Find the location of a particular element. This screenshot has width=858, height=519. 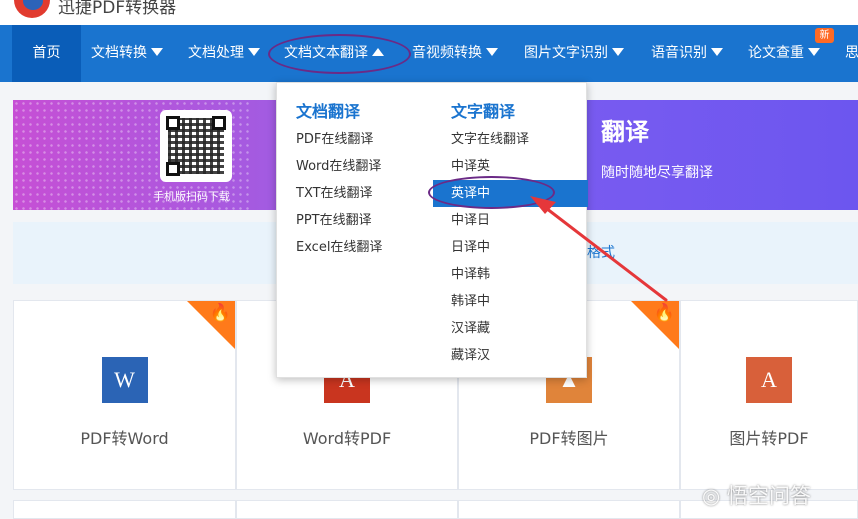

nav-more: 思 is located at coordinates (851, 53).